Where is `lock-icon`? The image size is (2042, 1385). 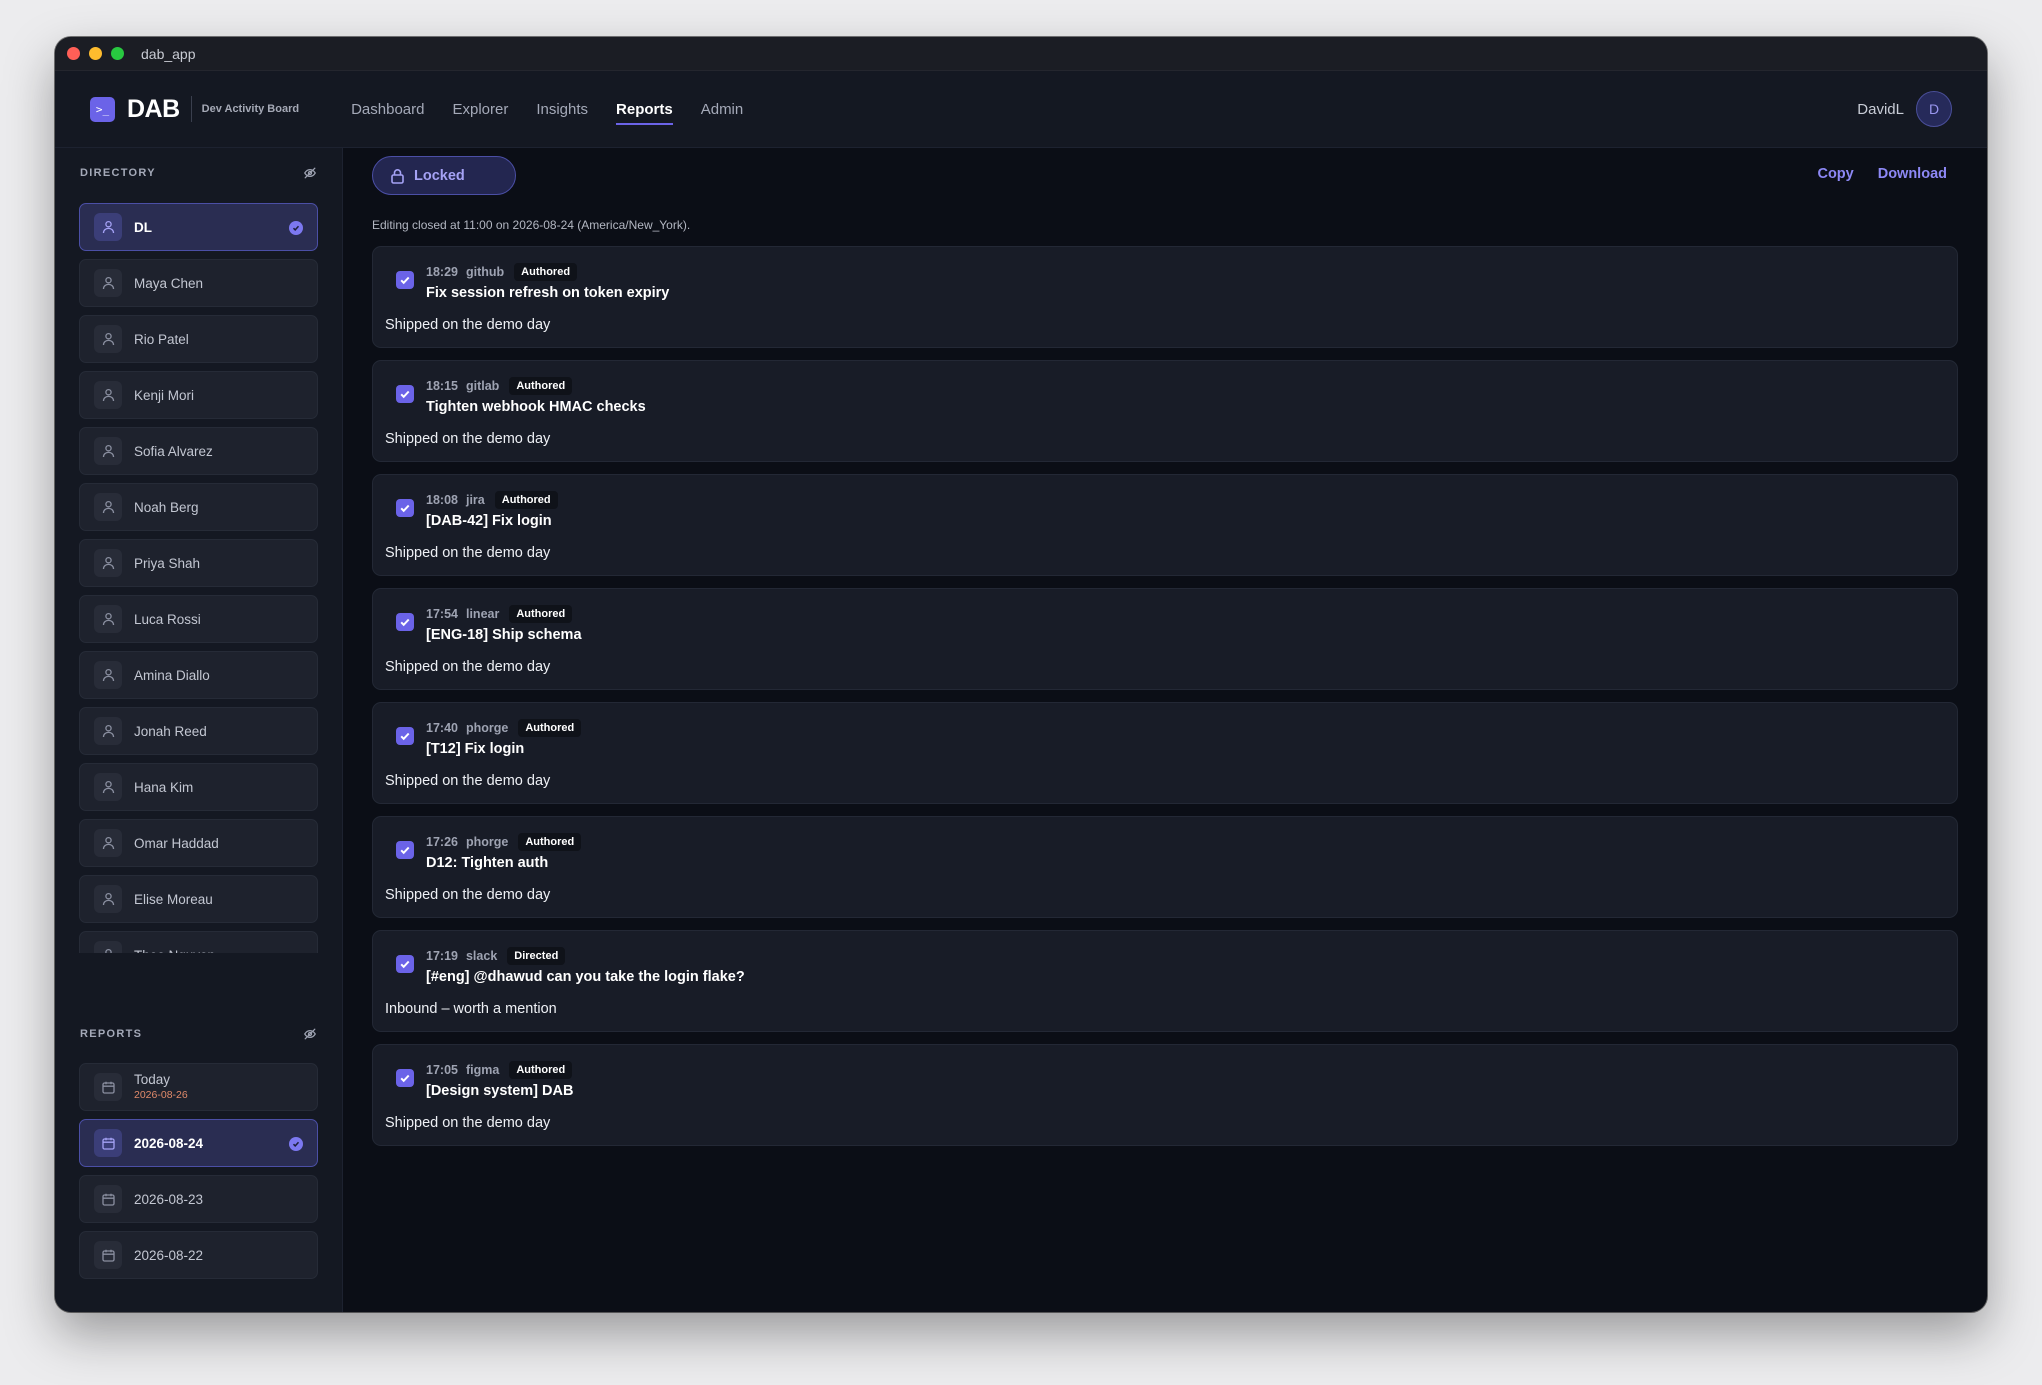 lock-icon is located at coordinates (397, 176).